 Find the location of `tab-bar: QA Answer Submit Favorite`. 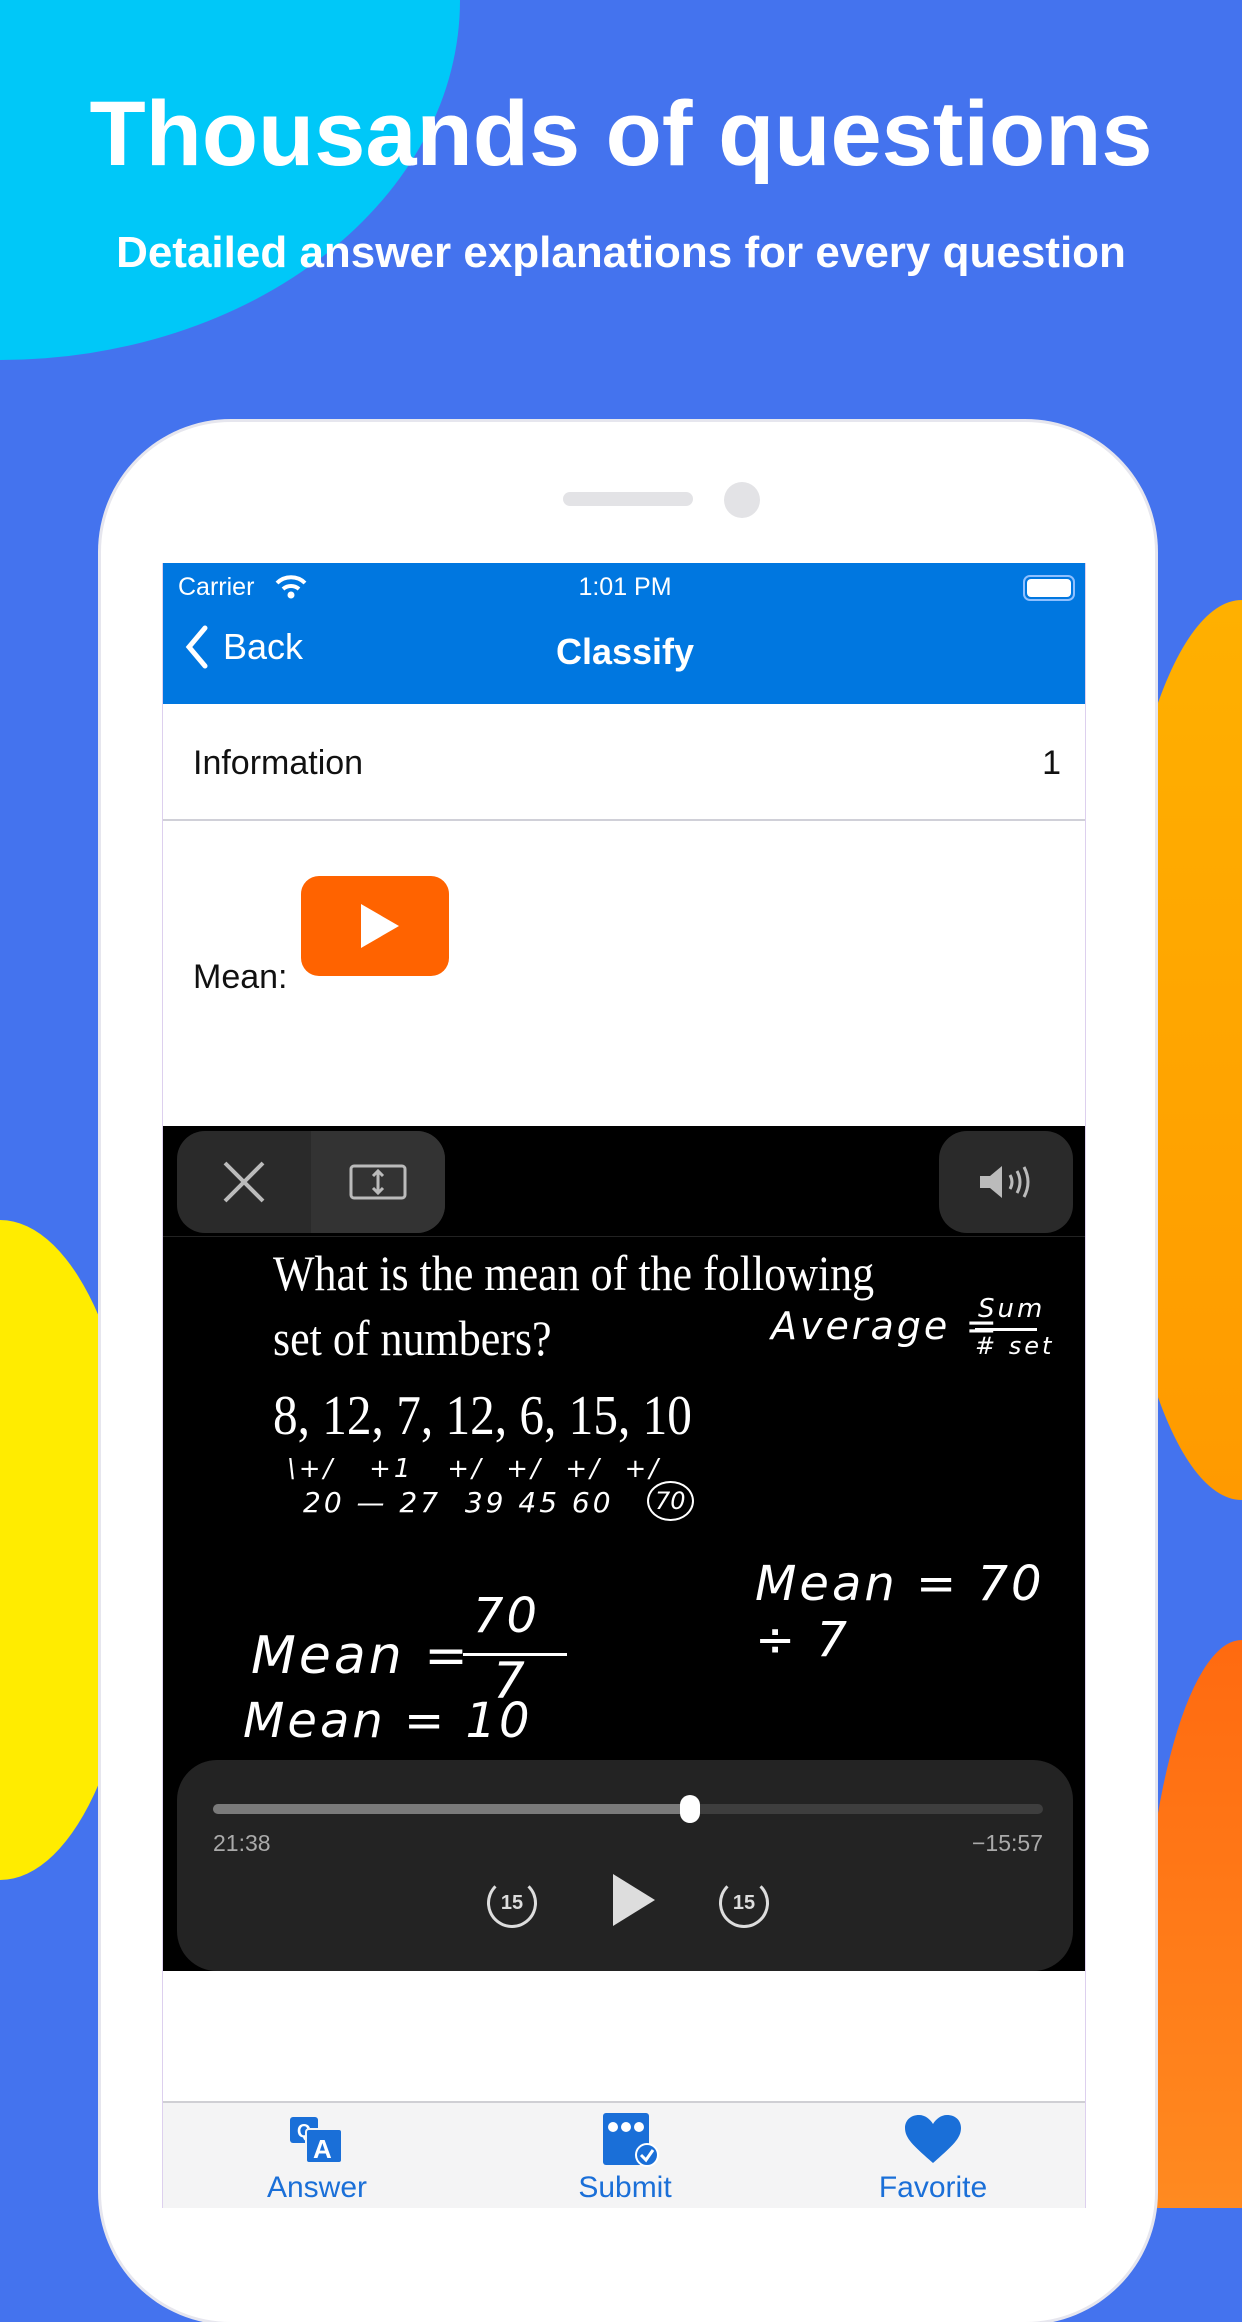

tab-bar: QA Answer Submit Favorite is located at coordinates (624, 2154).